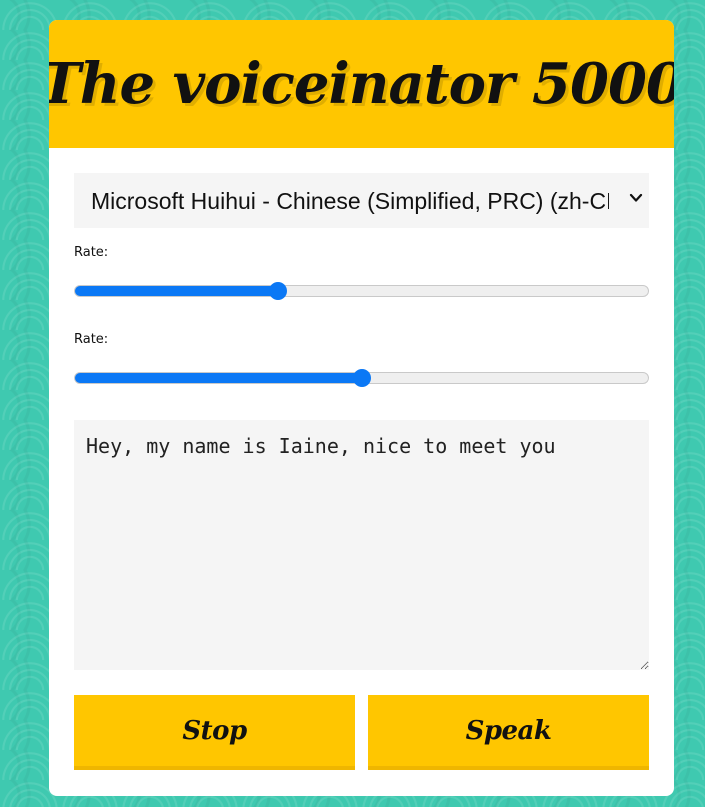  Describe the element at coordinates (91, 339) in the screenshot. I see `pitch-label: Rate:` at that location.